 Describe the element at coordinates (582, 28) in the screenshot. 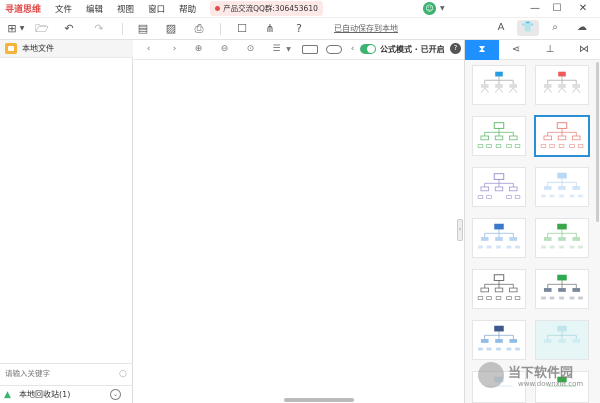

I see `cloud-sync-icon: ☁` at that location.